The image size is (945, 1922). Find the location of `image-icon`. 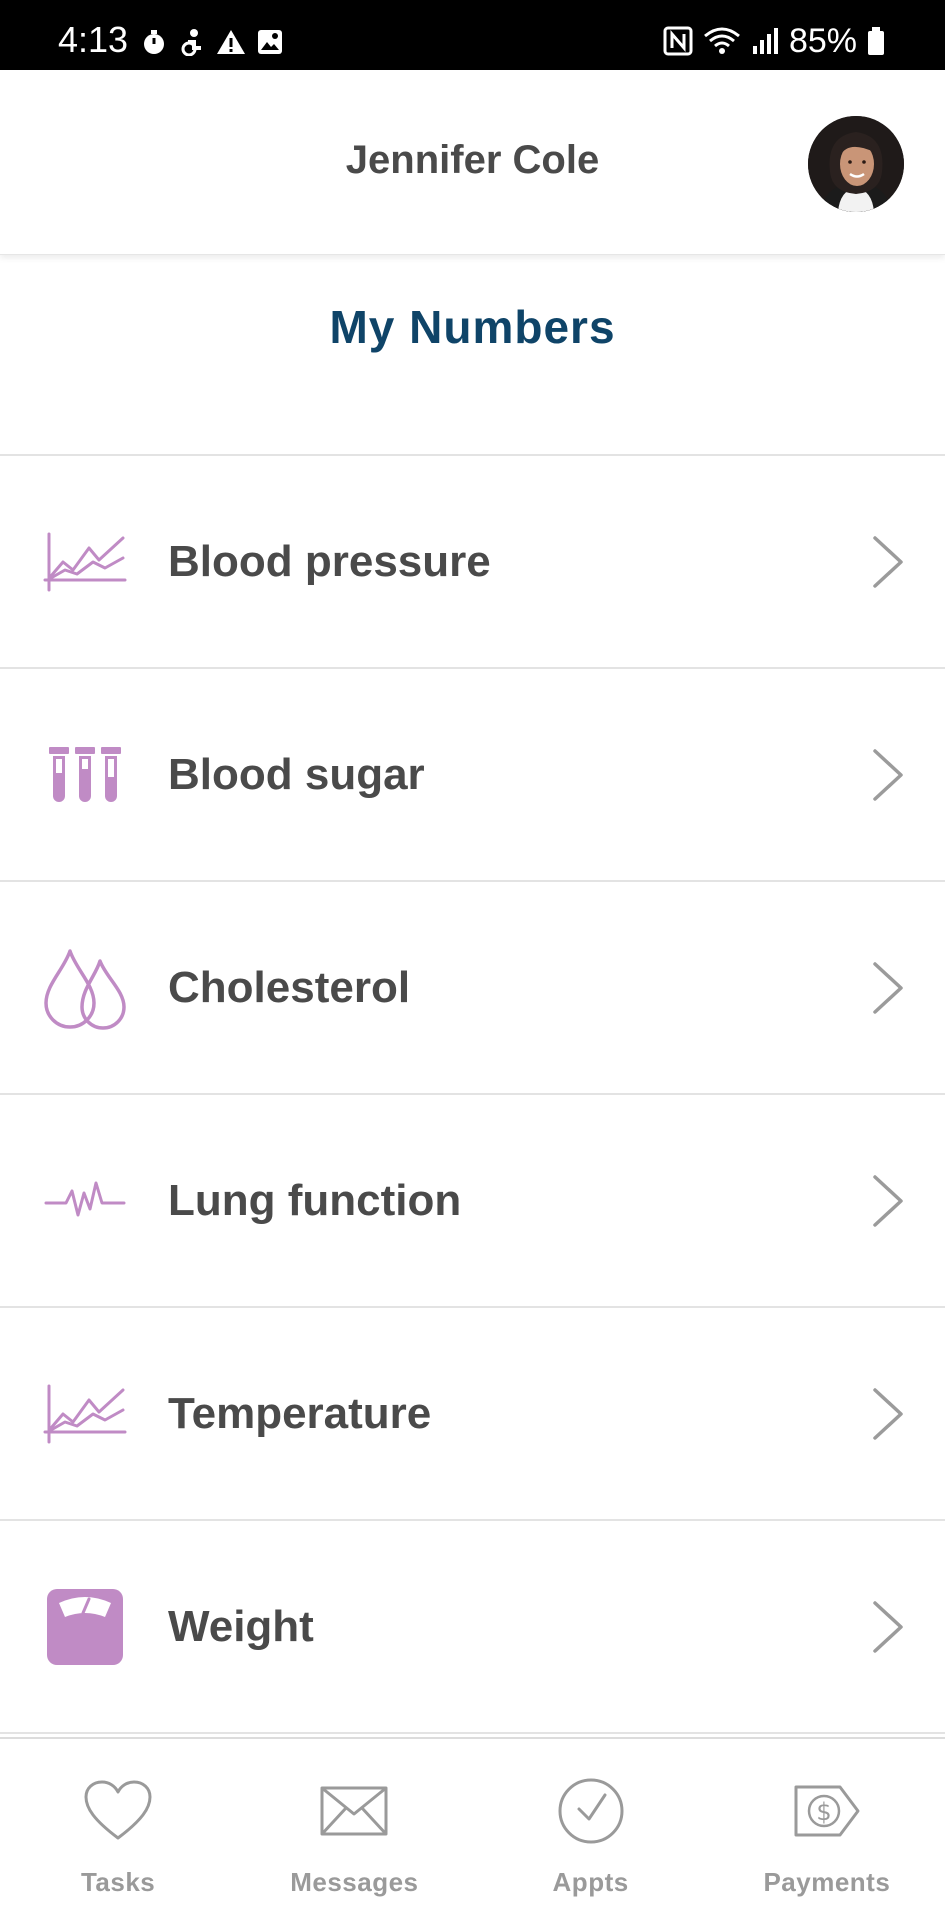

image-icon is located at coordinates (270, 42).